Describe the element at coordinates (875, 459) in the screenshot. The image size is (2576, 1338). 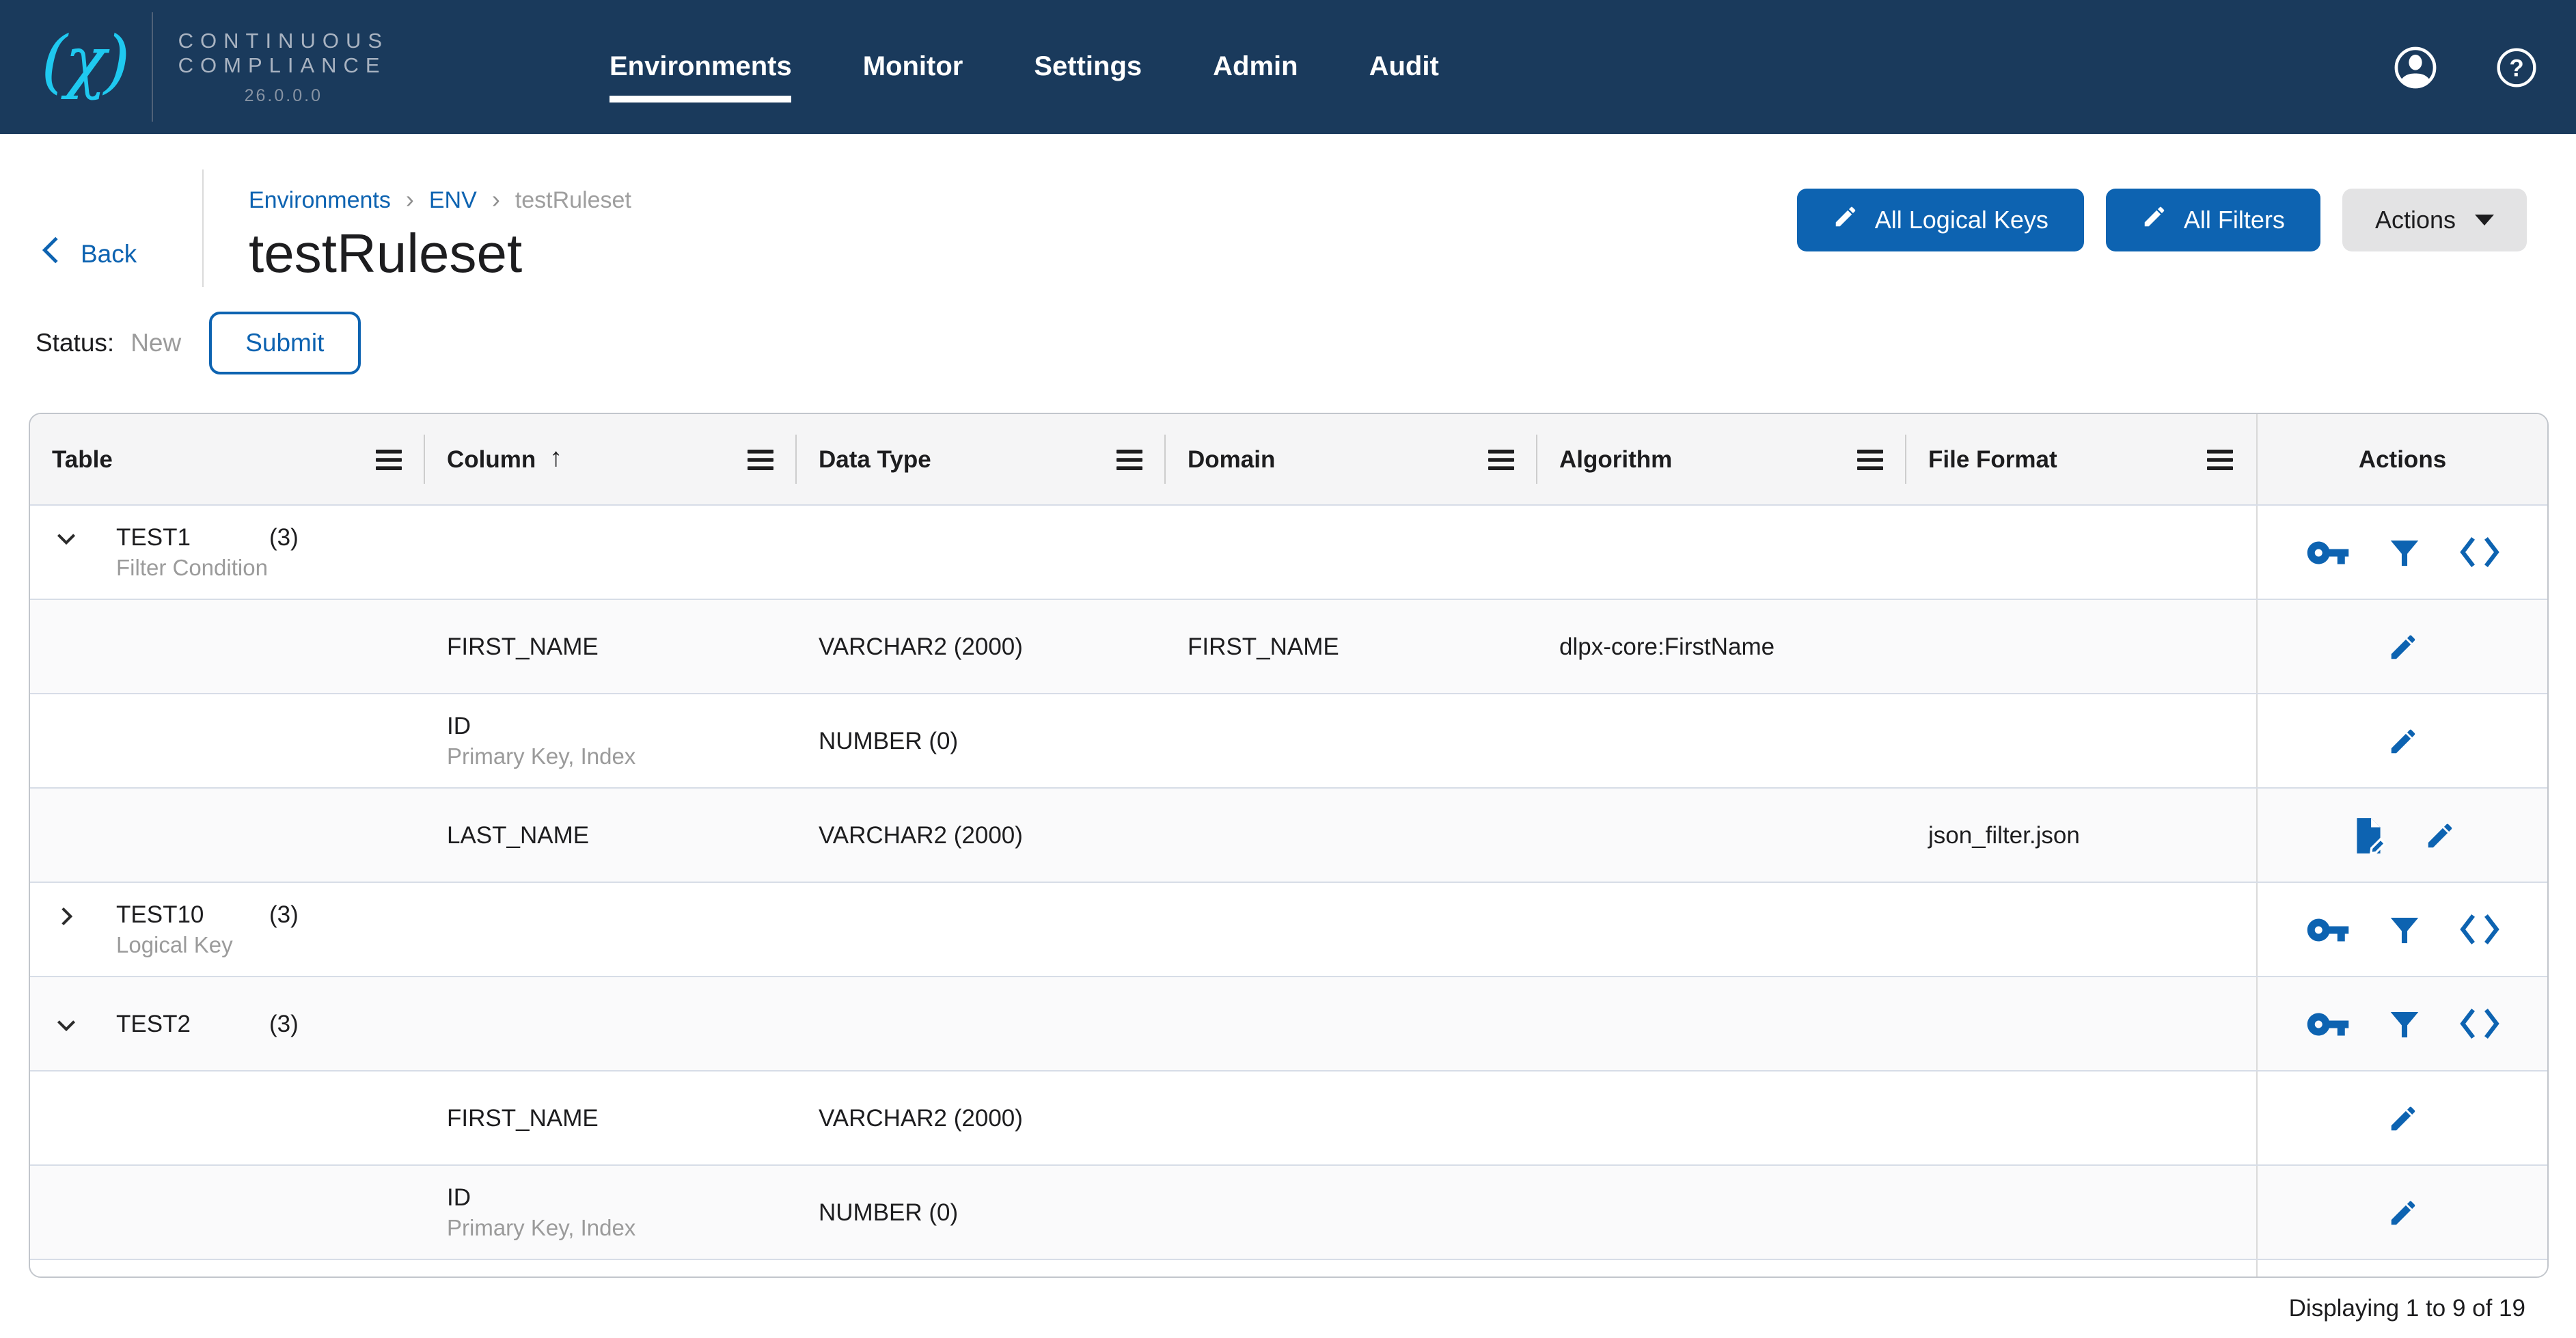
I see `column-header-label: Data Type` at that location.